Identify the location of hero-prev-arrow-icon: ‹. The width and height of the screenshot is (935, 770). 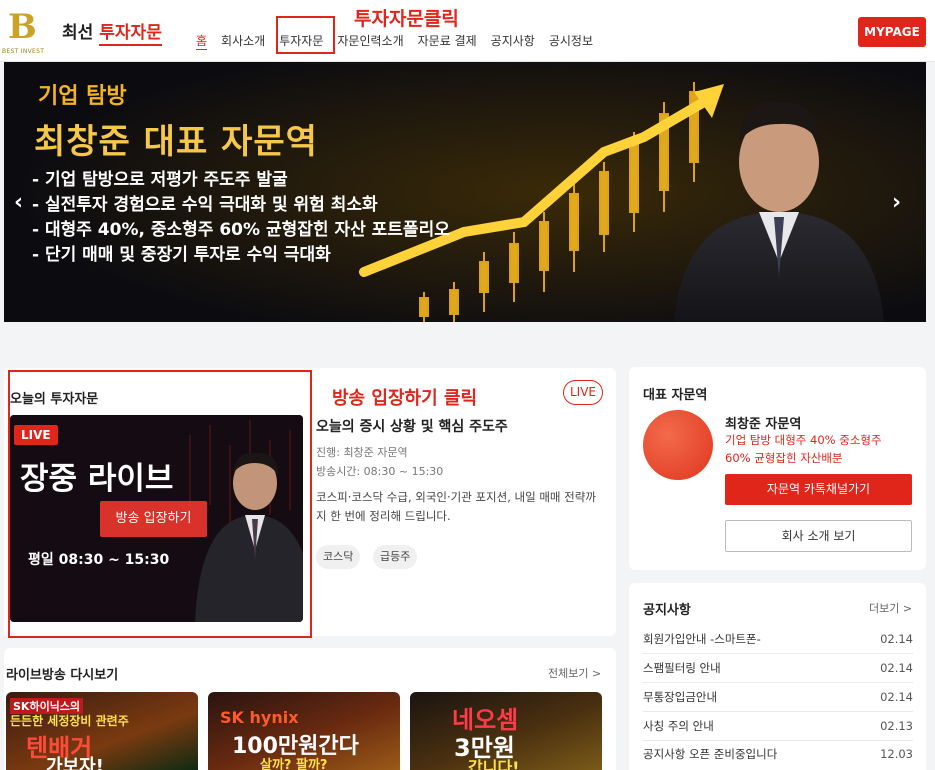
(18, 202).